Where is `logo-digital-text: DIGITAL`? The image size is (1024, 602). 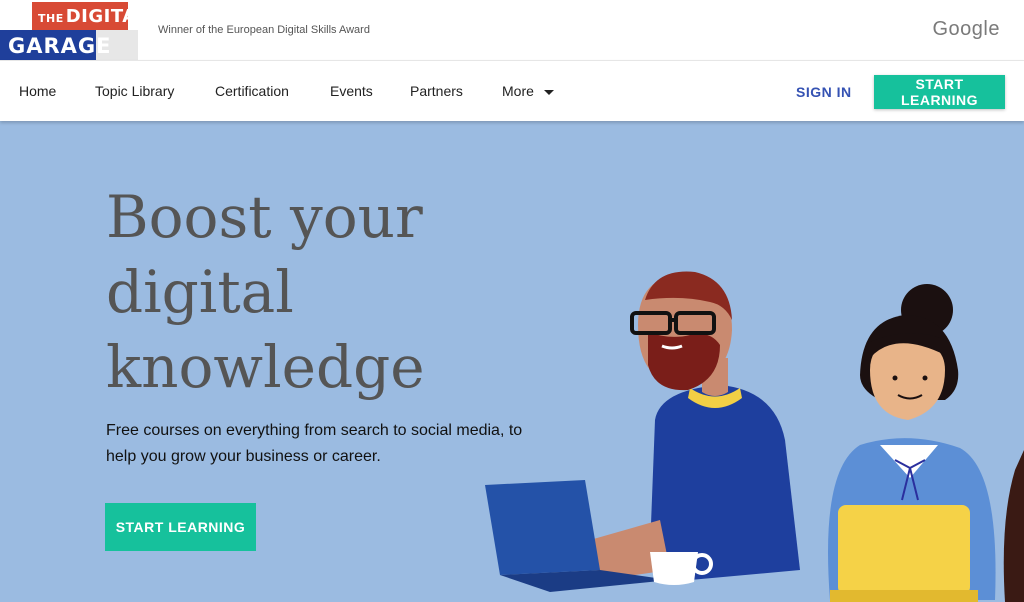
logo-digital-text: DIGITAL is located at coordinates (107, 16).